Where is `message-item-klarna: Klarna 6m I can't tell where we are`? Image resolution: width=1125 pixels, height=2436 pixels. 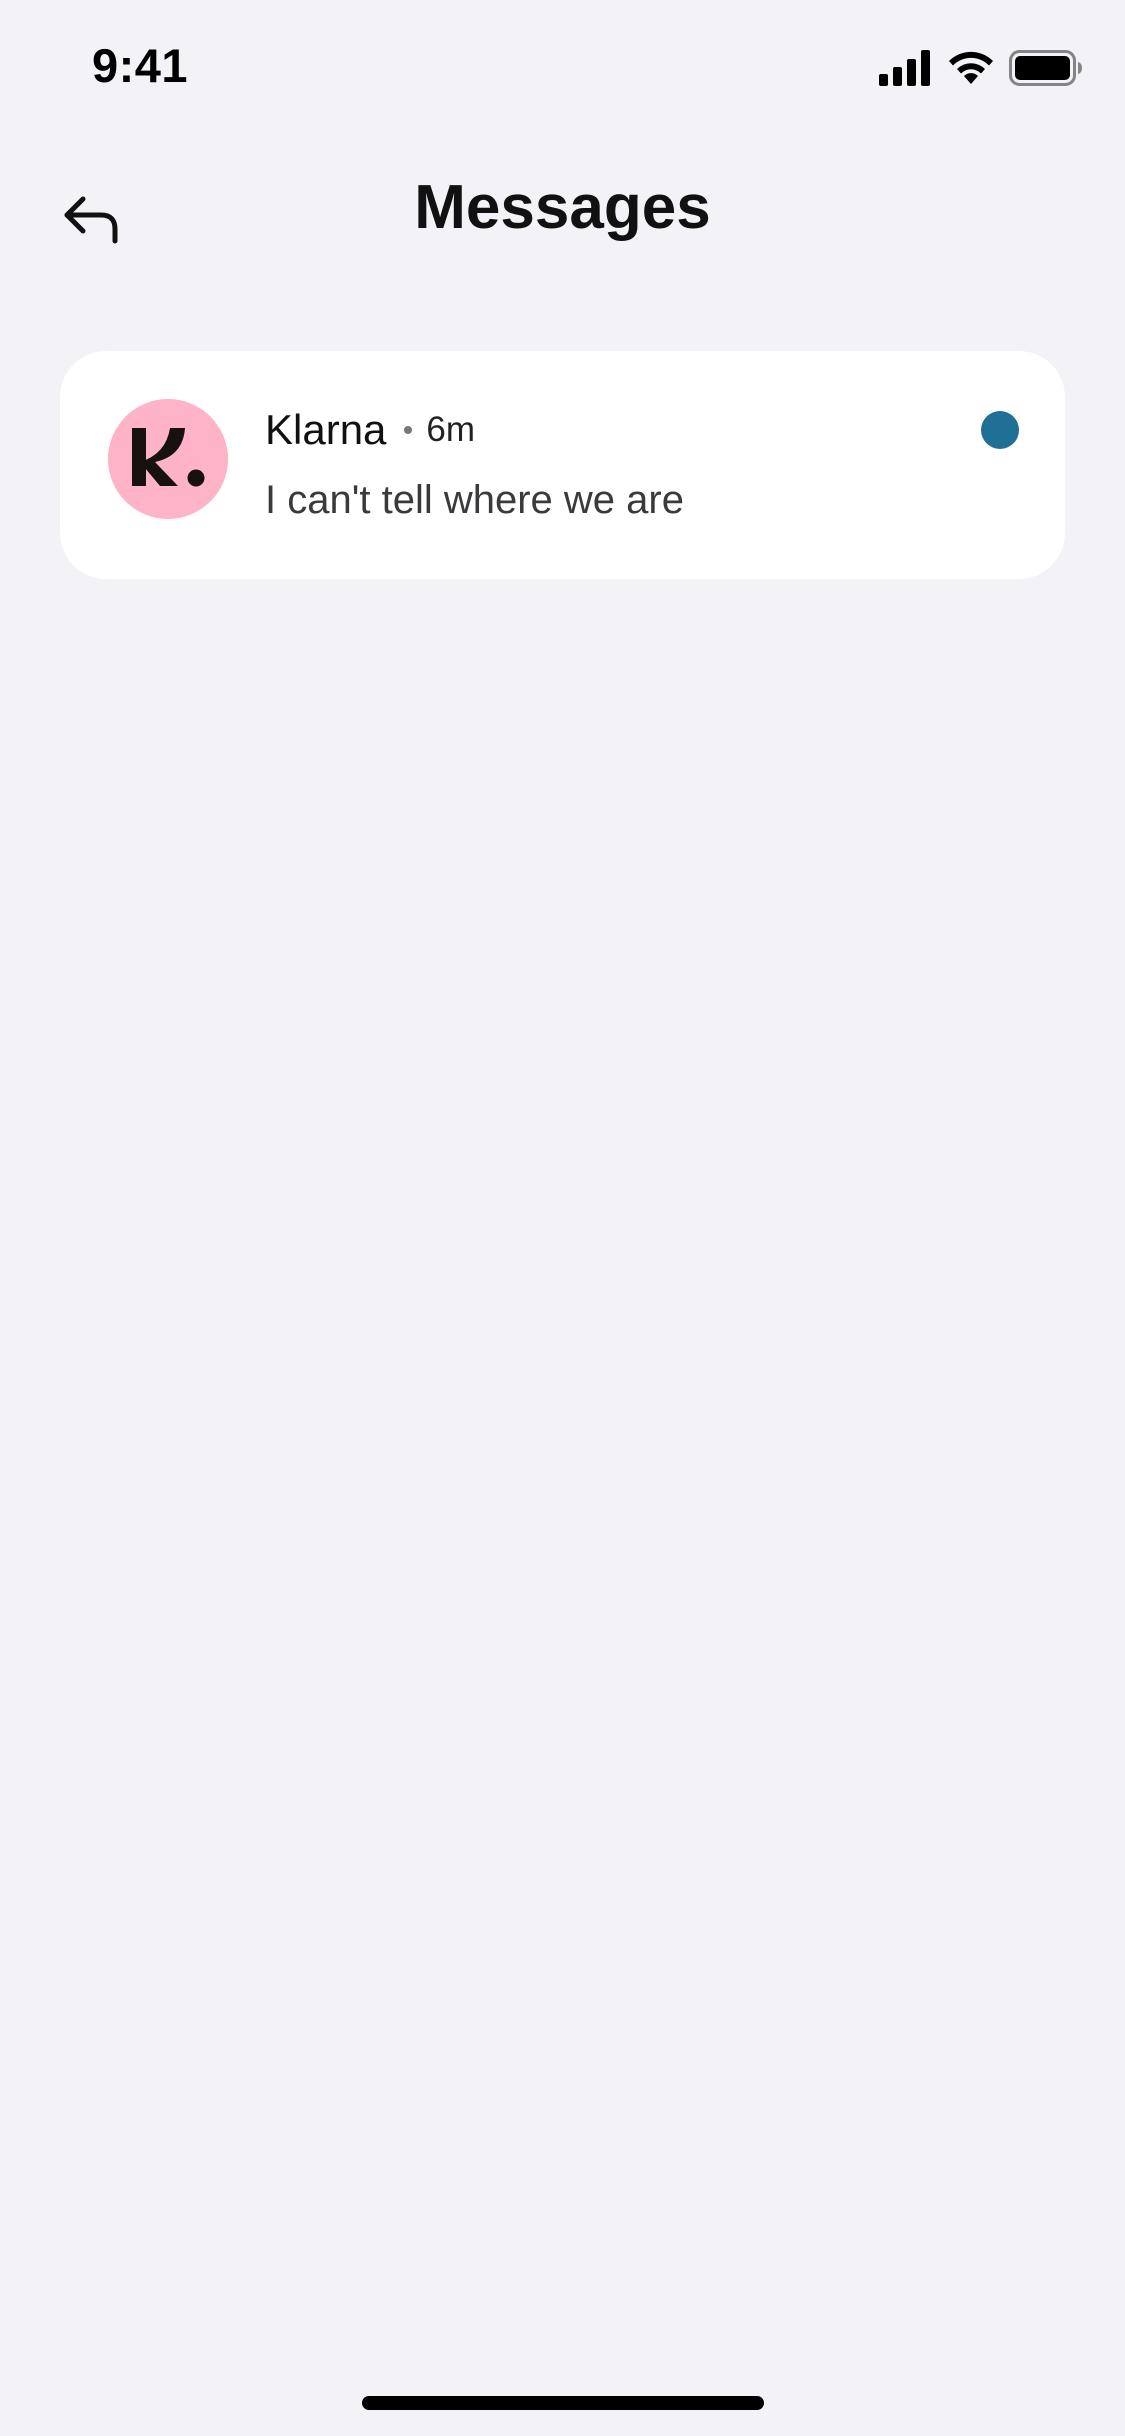
message-item-klarna: Klarna 6m I can't tell where we are is located at coordinates (562, 465).